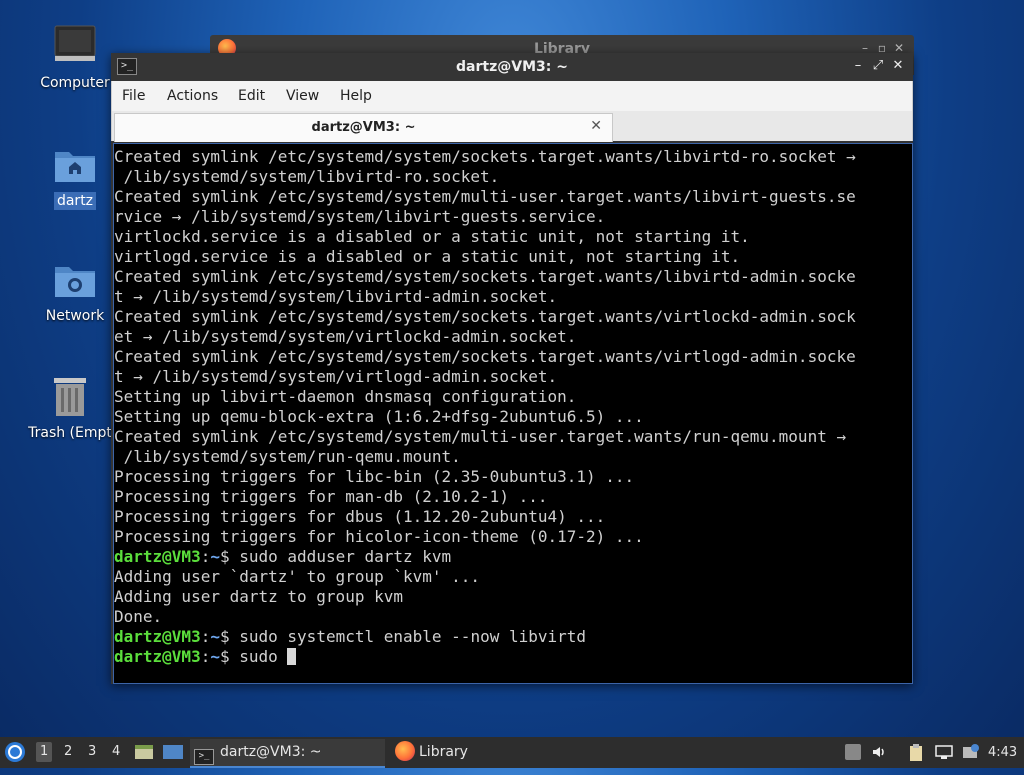 The width and height of the screenshot is (1024, 775). Describe the element at coordinates (853, 752) in the screenshot. I see `update-notifier-icon` at that location.